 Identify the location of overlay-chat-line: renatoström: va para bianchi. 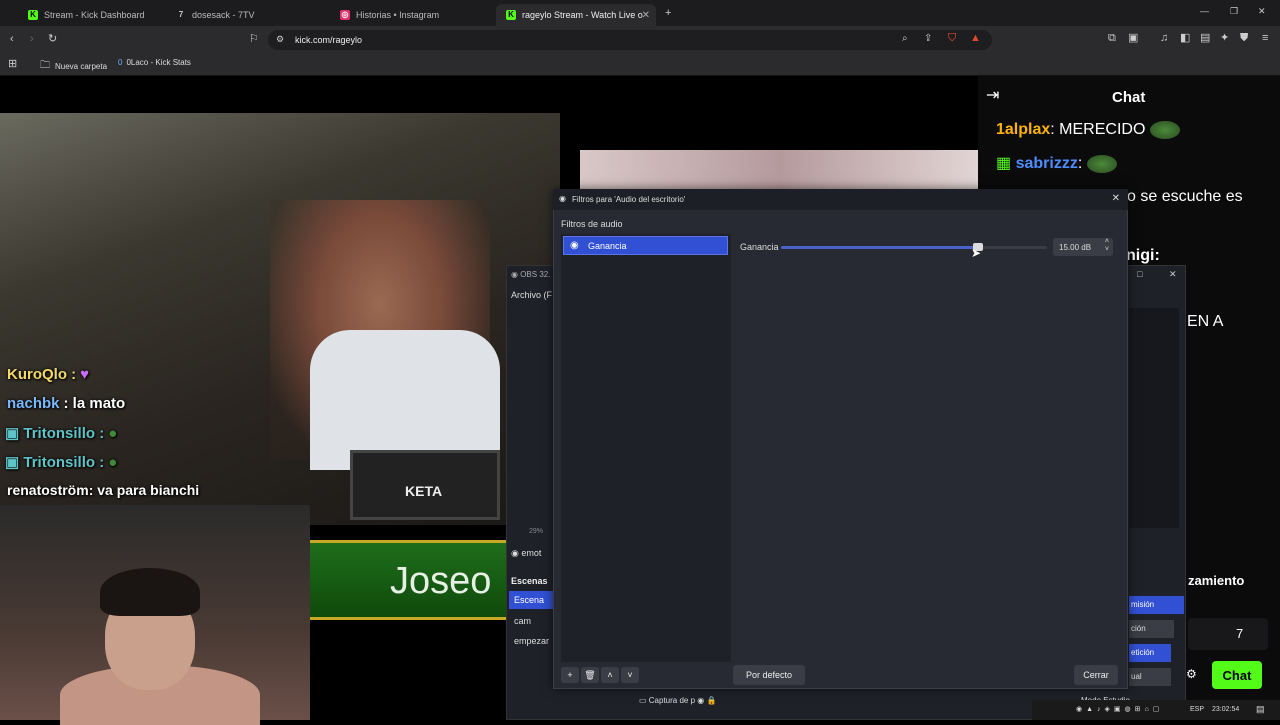
(103, 490).